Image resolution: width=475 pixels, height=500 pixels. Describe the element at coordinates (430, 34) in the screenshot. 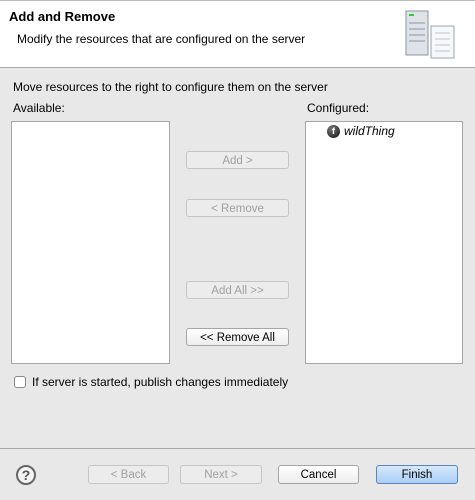

I see `server-icon` at that location.